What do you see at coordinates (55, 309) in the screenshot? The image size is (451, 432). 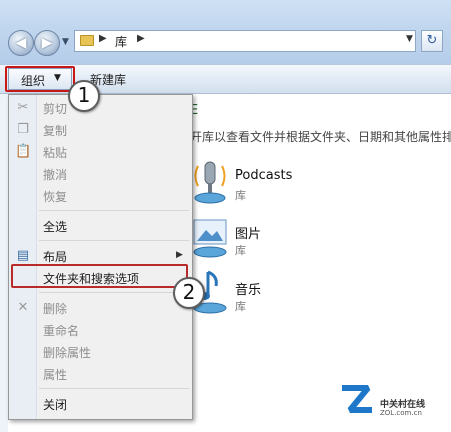 I see `menu-item-label: 删除` at bounding box center [55, 309].